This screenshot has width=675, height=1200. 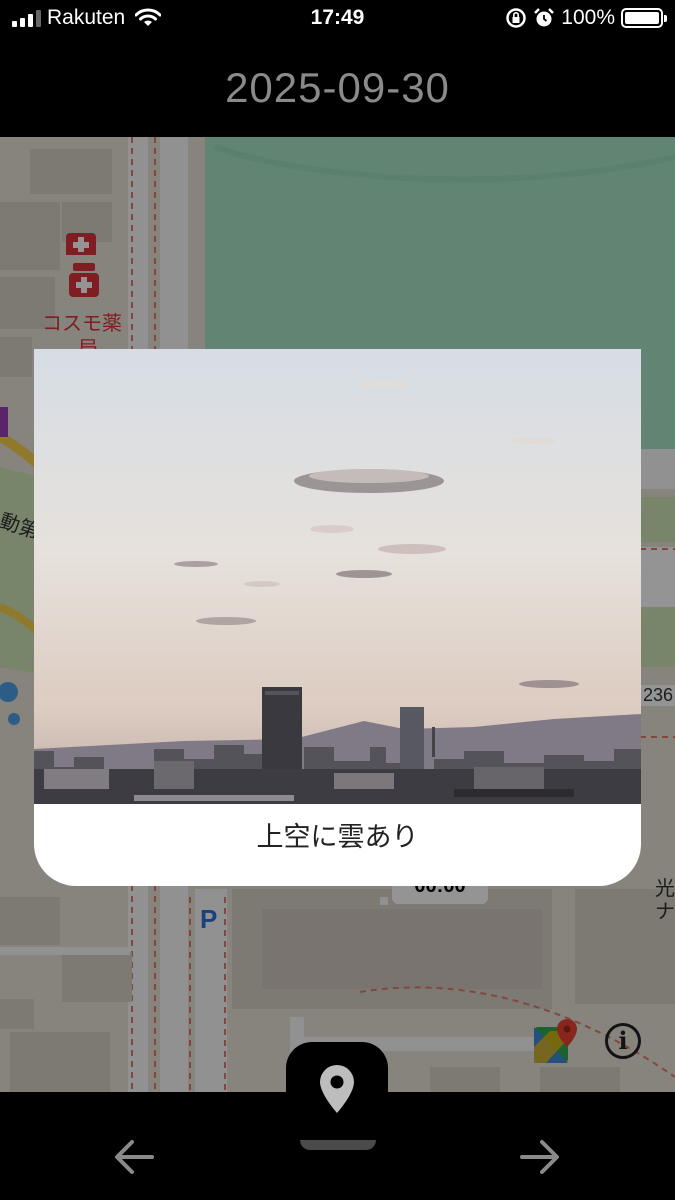 I want to click on alarm-icon, so click(x=544, y=17).